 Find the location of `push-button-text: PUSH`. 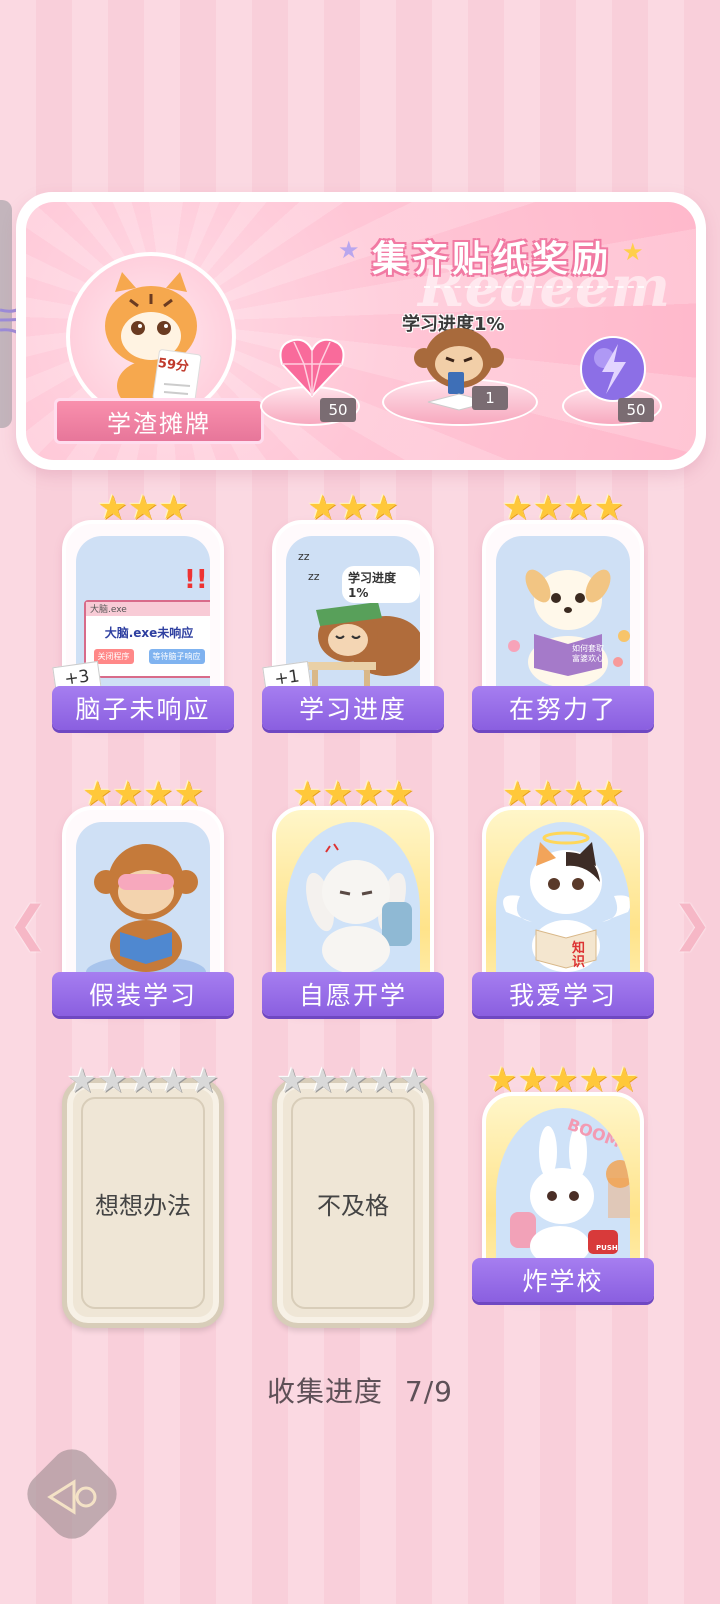

push-button-text: PUSH is located at coordinates (607, 1248).